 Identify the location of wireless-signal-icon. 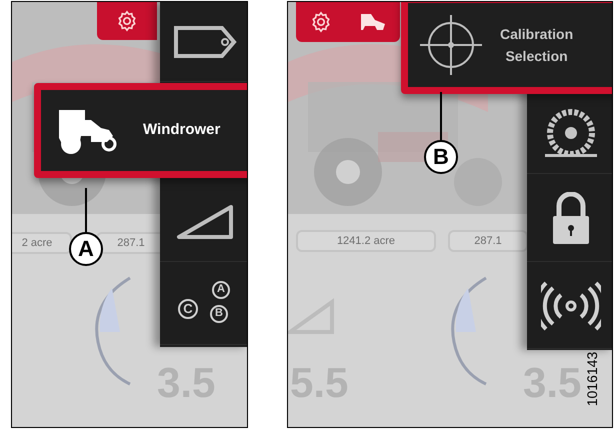
(571, 306).